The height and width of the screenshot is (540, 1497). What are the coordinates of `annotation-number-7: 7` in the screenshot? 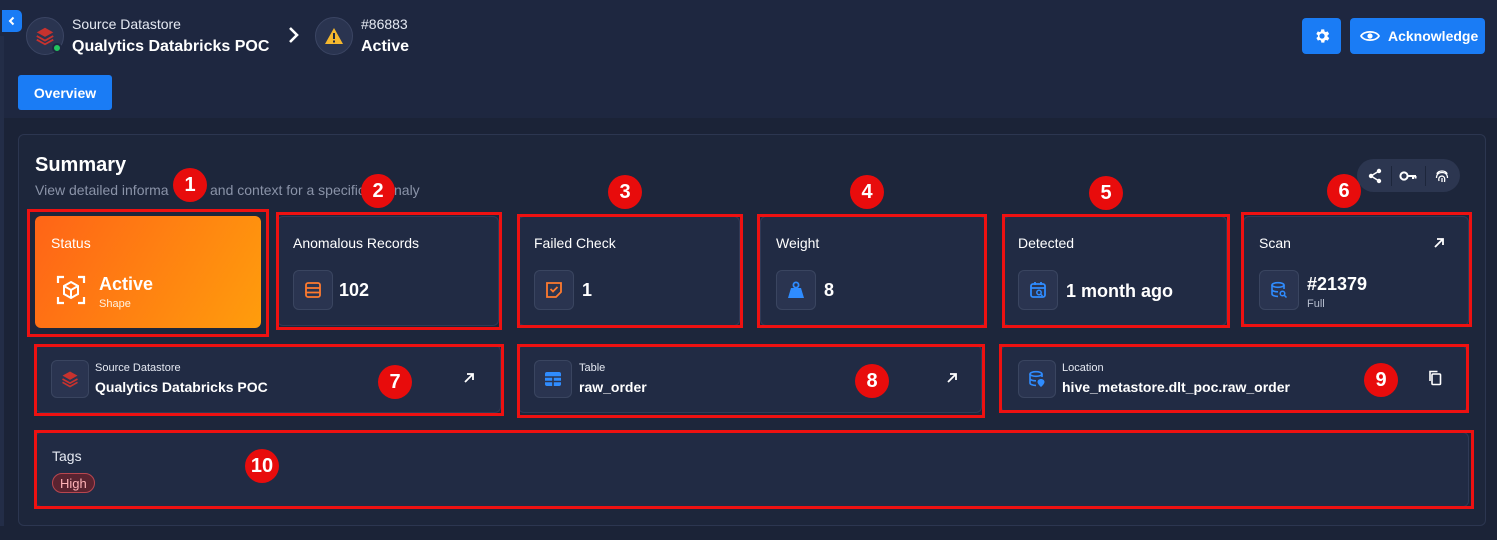 It's located at (395, 382).